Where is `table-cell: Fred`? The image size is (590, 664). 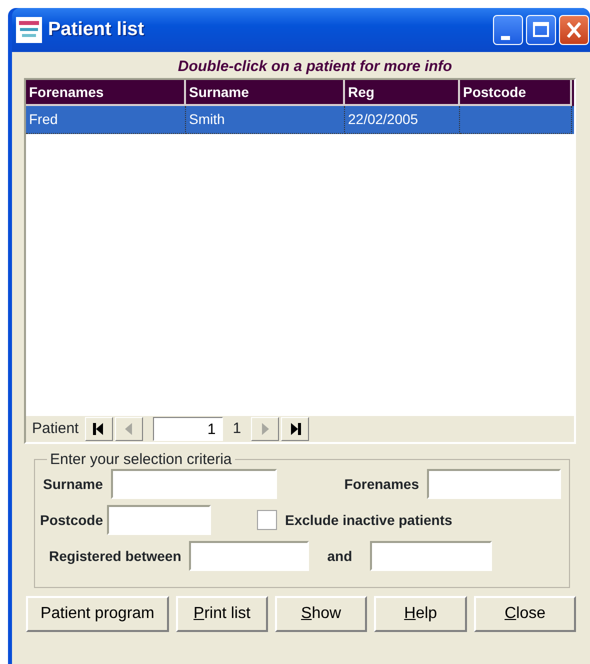 table-cell: Fred is located at coordinates (43, 119).